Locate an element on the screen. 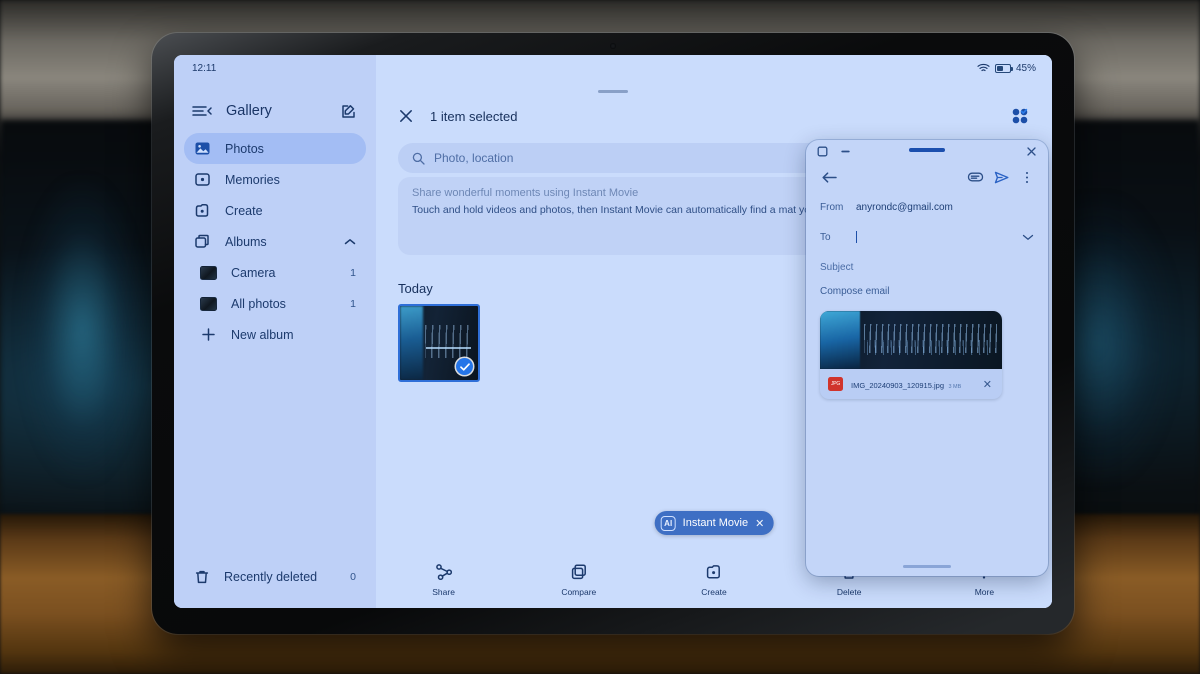 This screenshot has height=674, width=1200. maximize-icon is located at coordinates (822, 151).